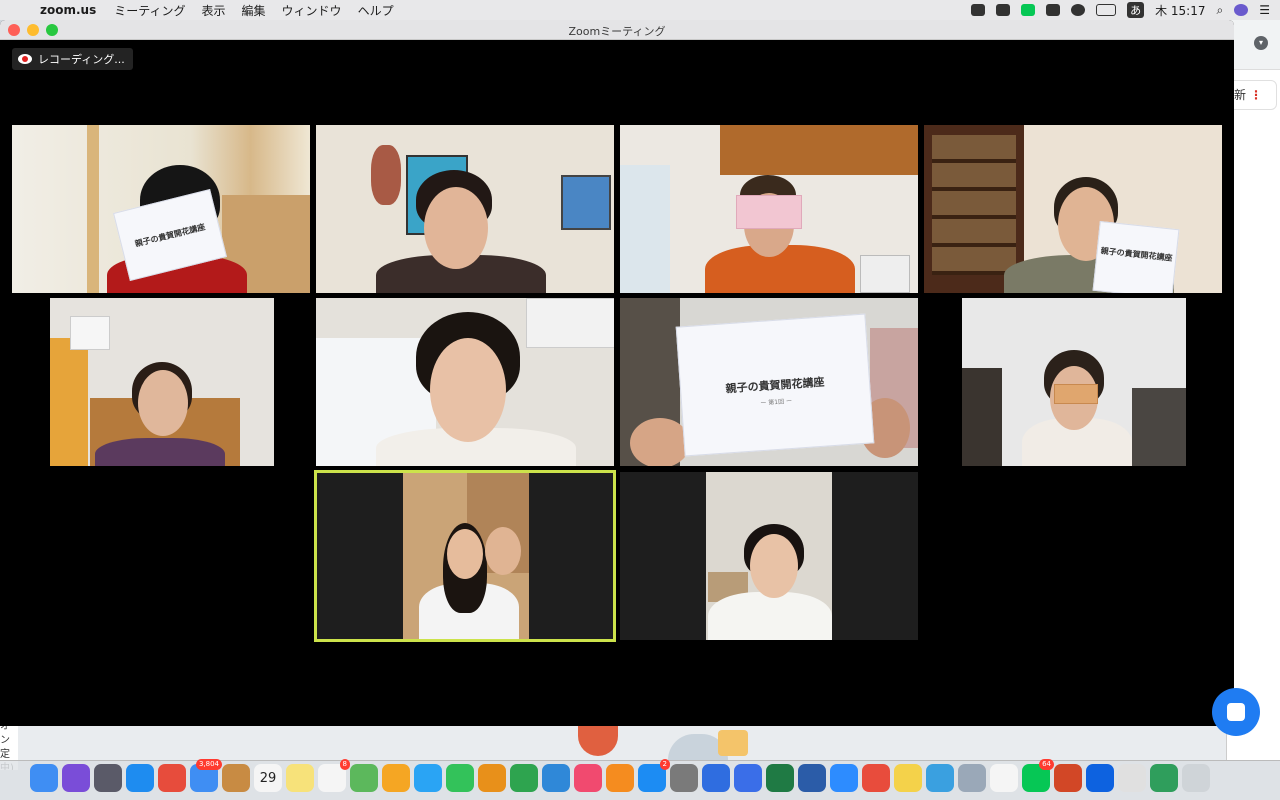  I want to click on menu-meeting: ミーティング, so click(149, 10).